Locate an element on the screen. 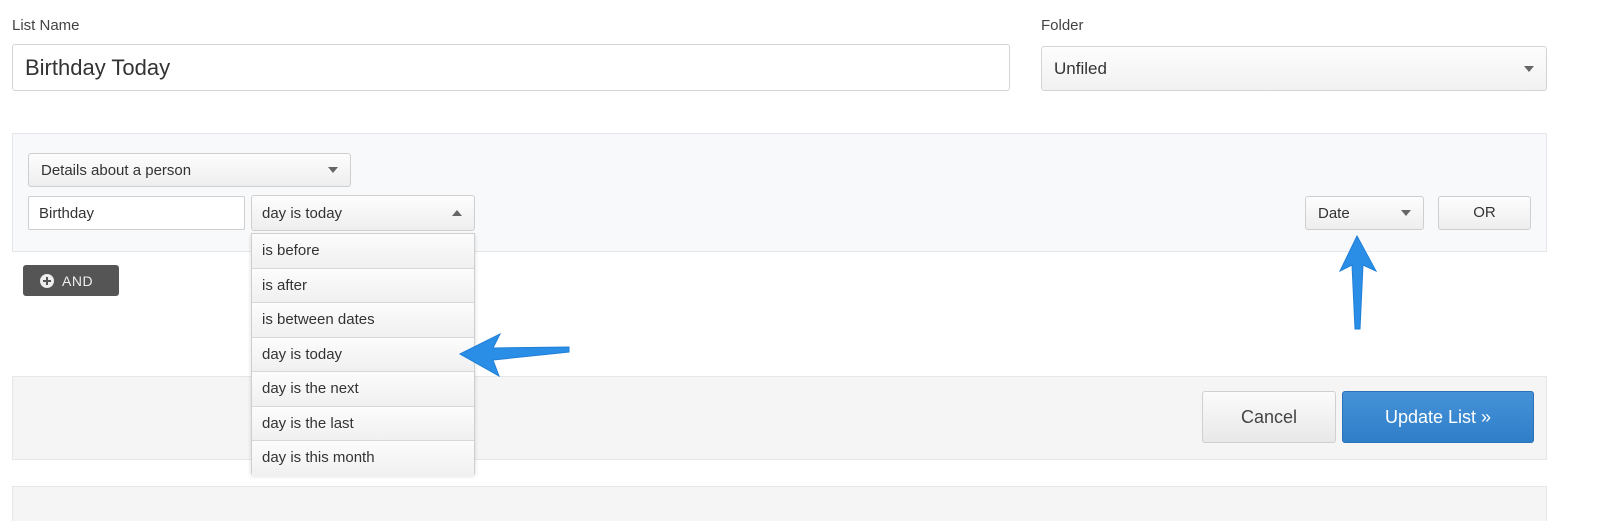  type-select-value: Date is located at coordinates (1334, 213).